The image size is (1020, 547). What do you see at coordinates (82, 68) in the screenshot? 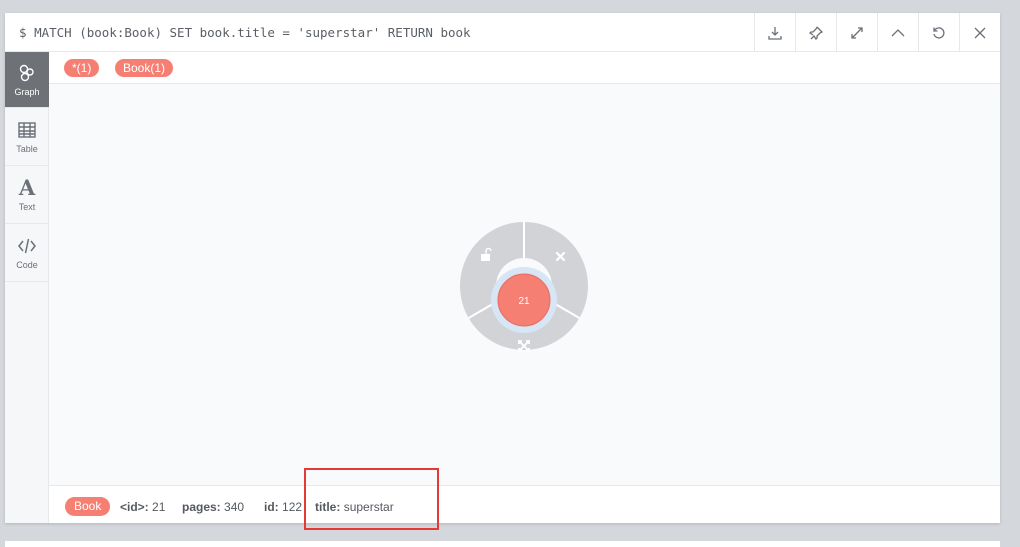
I see `label-pill-all: *(1)` at bounding box center [82, 68].